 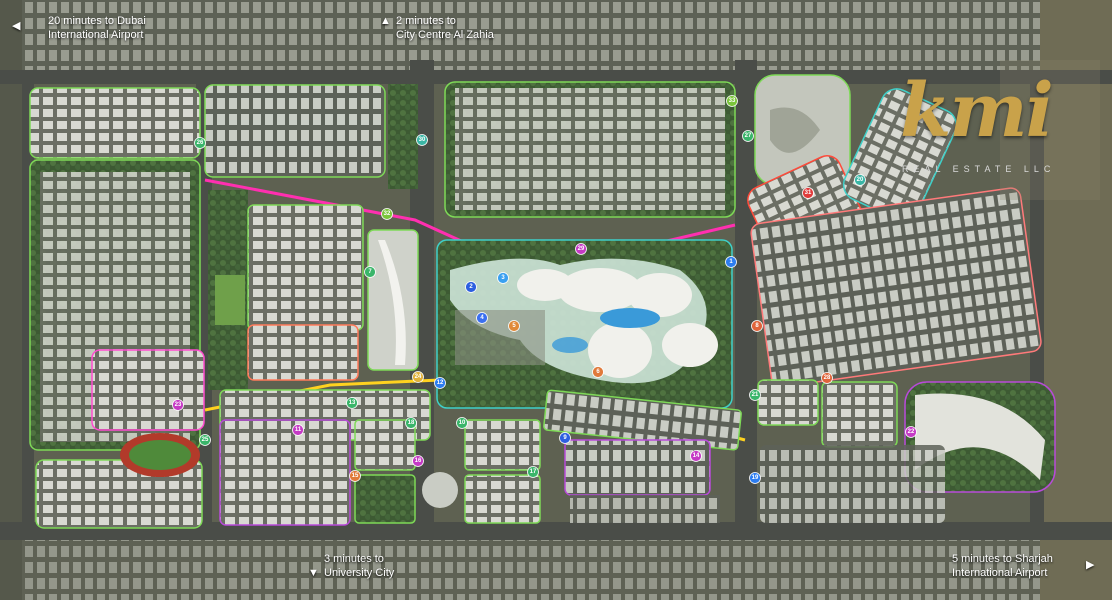 I want to click on site-marker-1: 1, so click(x=731, y=262).